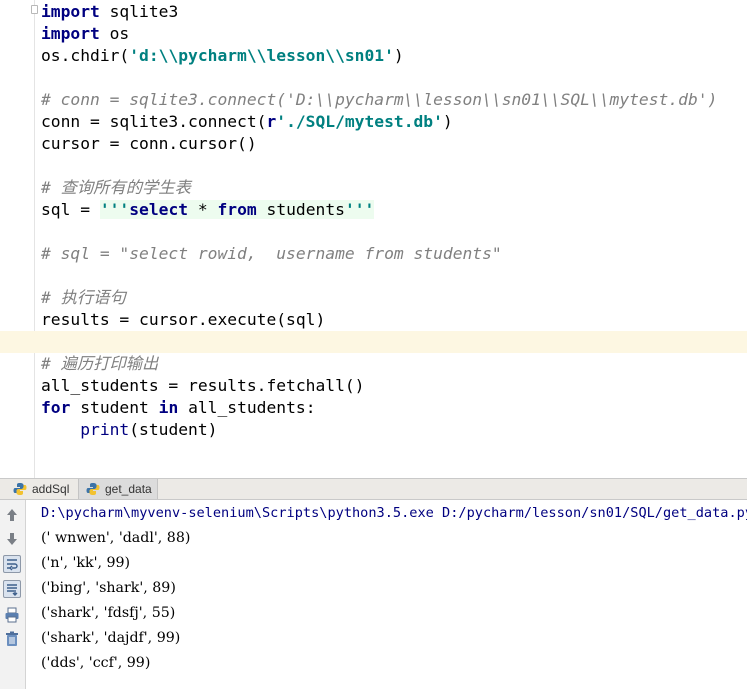  I want to click on code-line: # 查询所有的学生表, so click(394, 188).